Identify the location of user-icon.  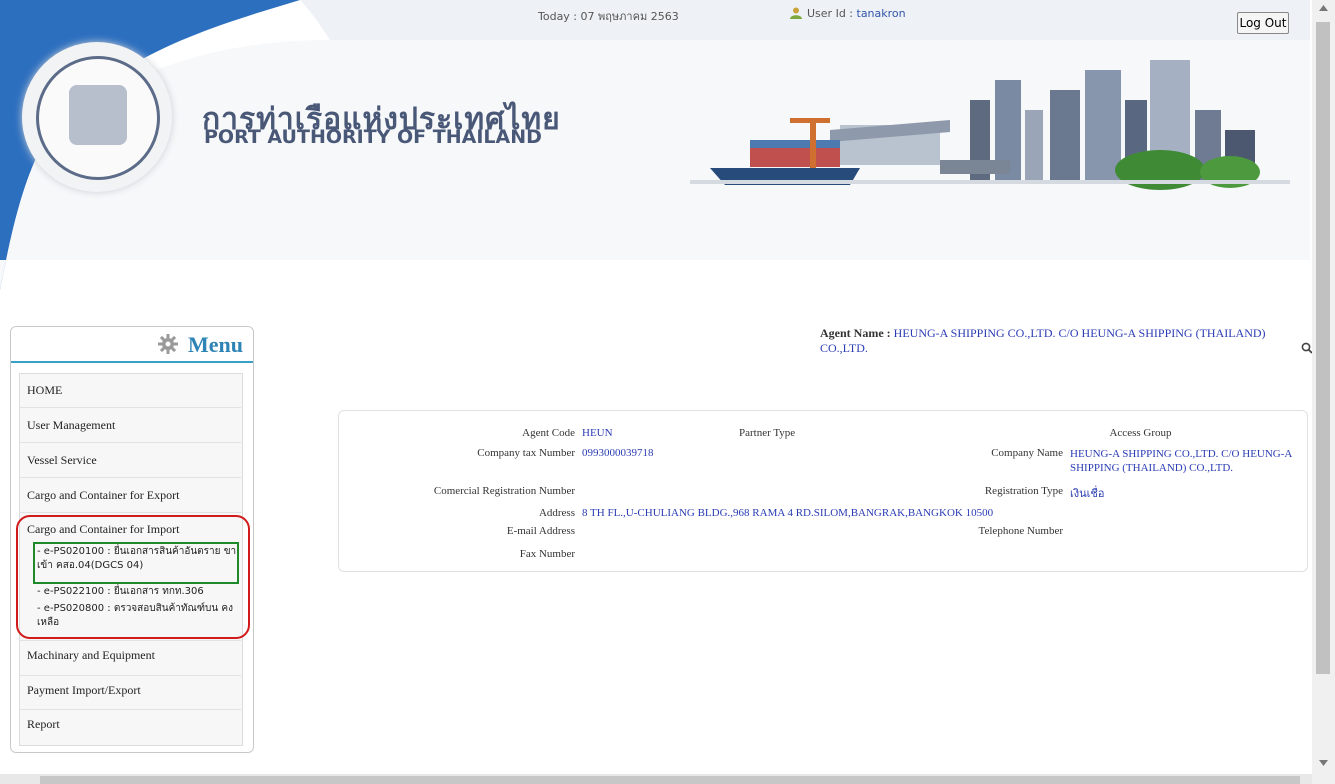
(796, 13).